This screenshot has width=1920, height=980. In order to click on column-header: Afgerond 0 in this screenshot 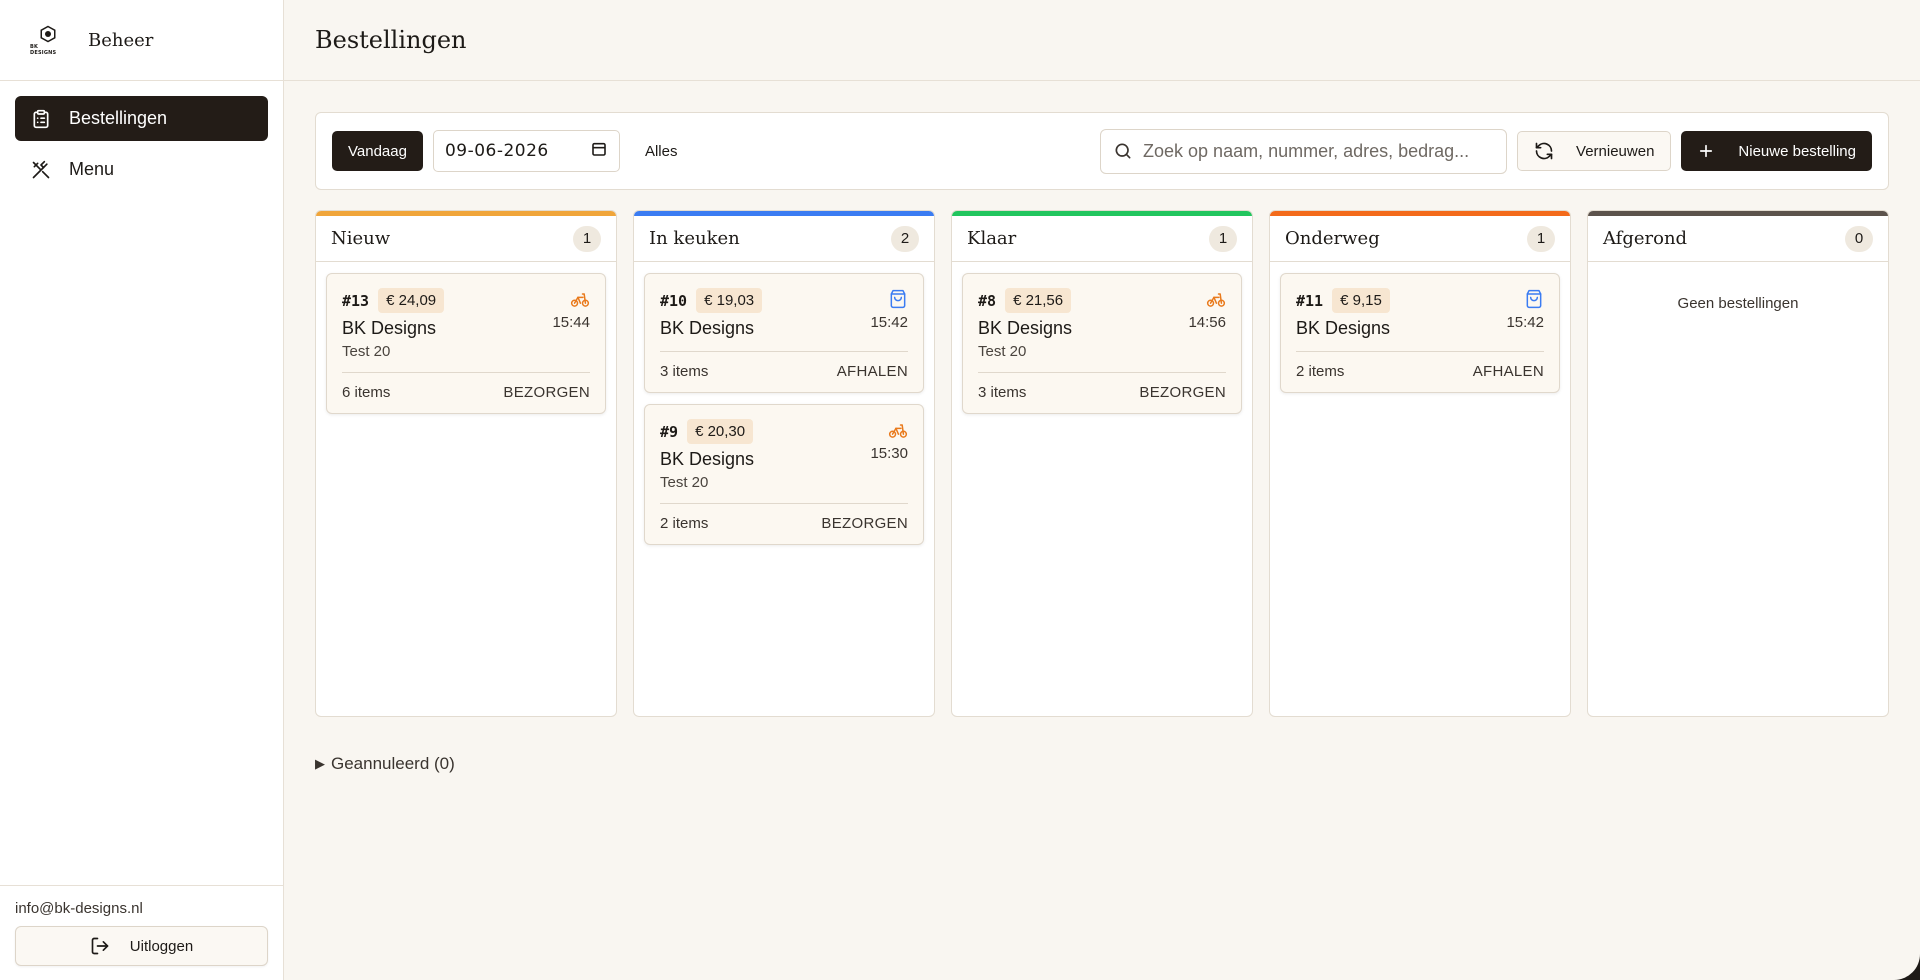, I will do `click(1738, 239)`.